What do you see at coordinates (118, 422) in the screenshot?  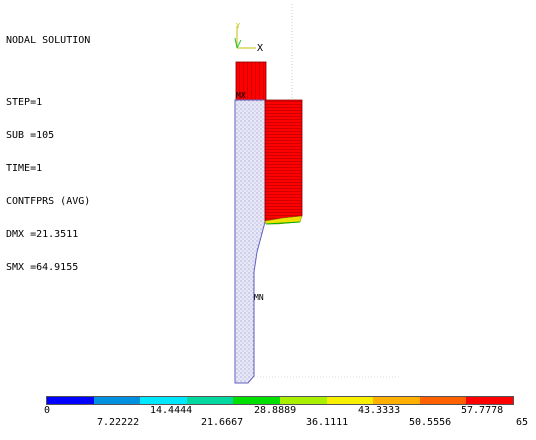 I see `legend-tick-1: 7.22222` at bounding box center [118, 422].